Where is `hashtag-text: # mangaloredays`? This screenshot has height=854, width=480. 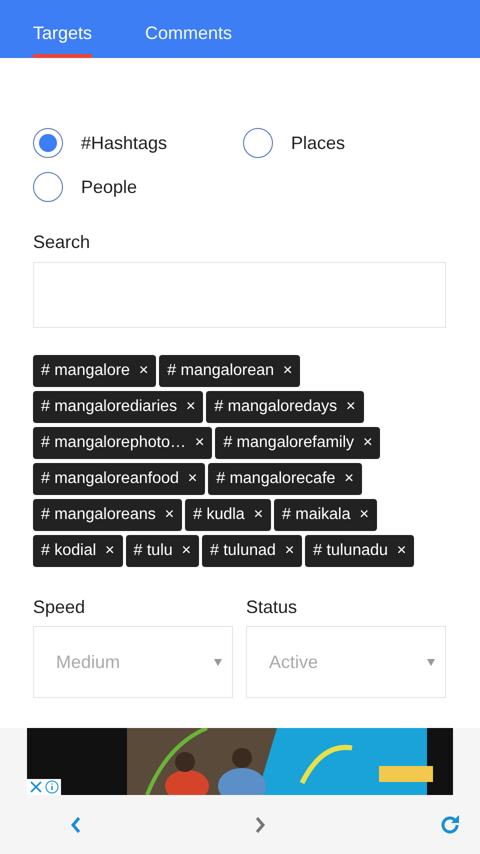 hashtag-text: # mangaloredays is located at coordinates (276, 407).